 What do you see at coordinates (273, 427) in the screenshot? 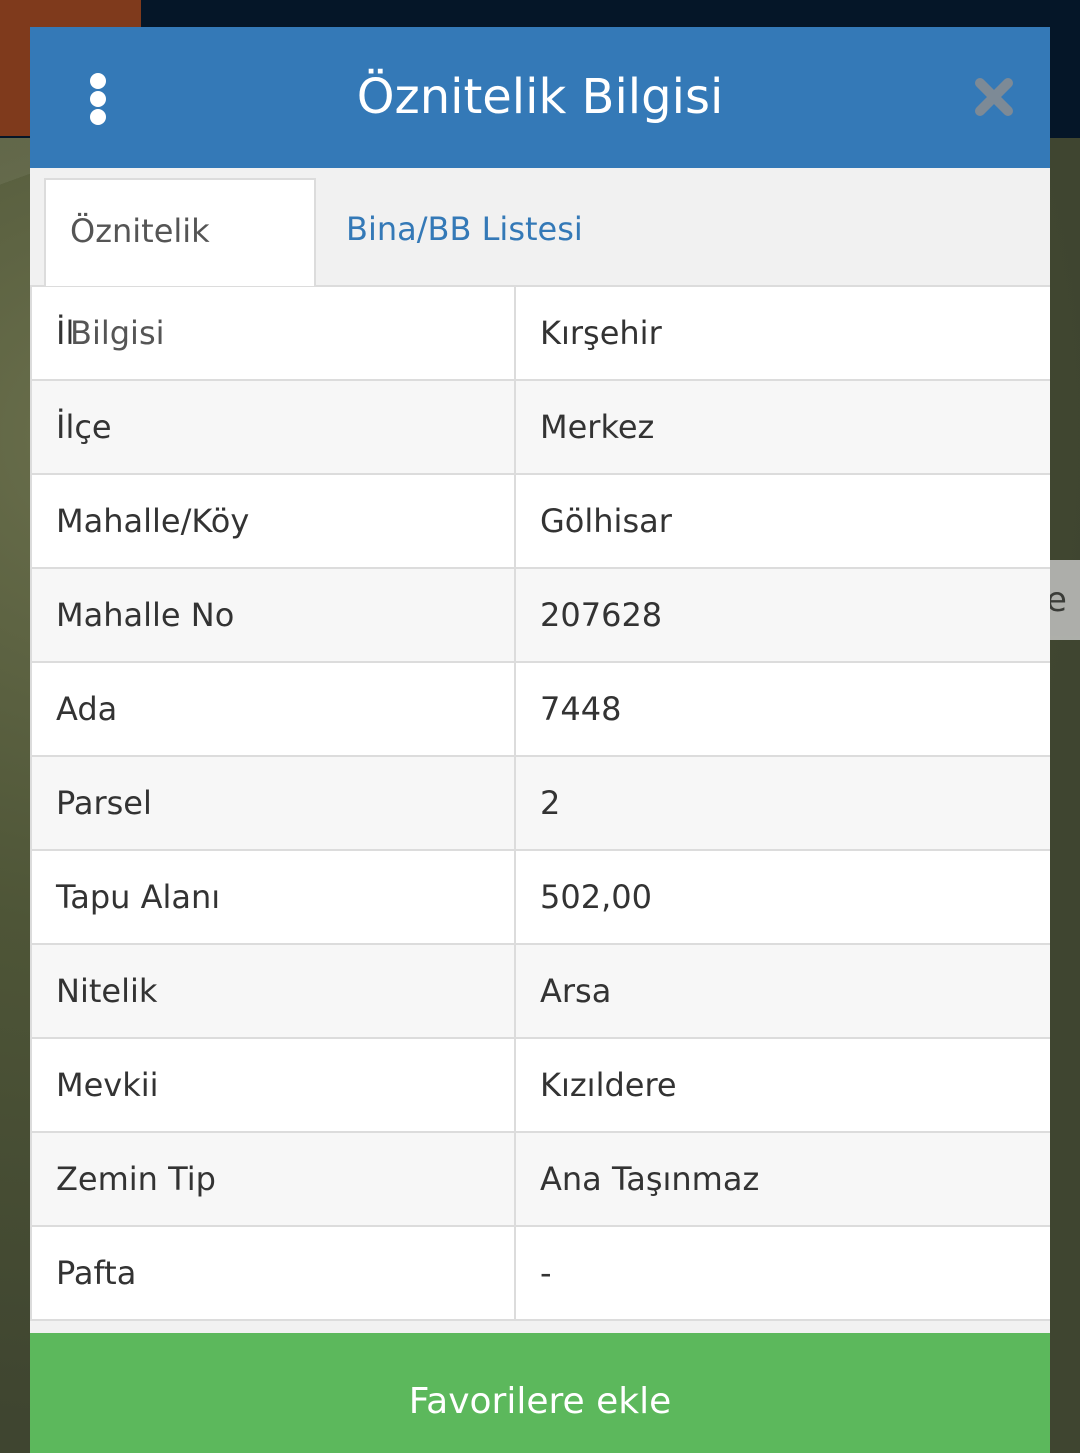
I see `attribute-key: İlçe` at bounding box center [273, 427].